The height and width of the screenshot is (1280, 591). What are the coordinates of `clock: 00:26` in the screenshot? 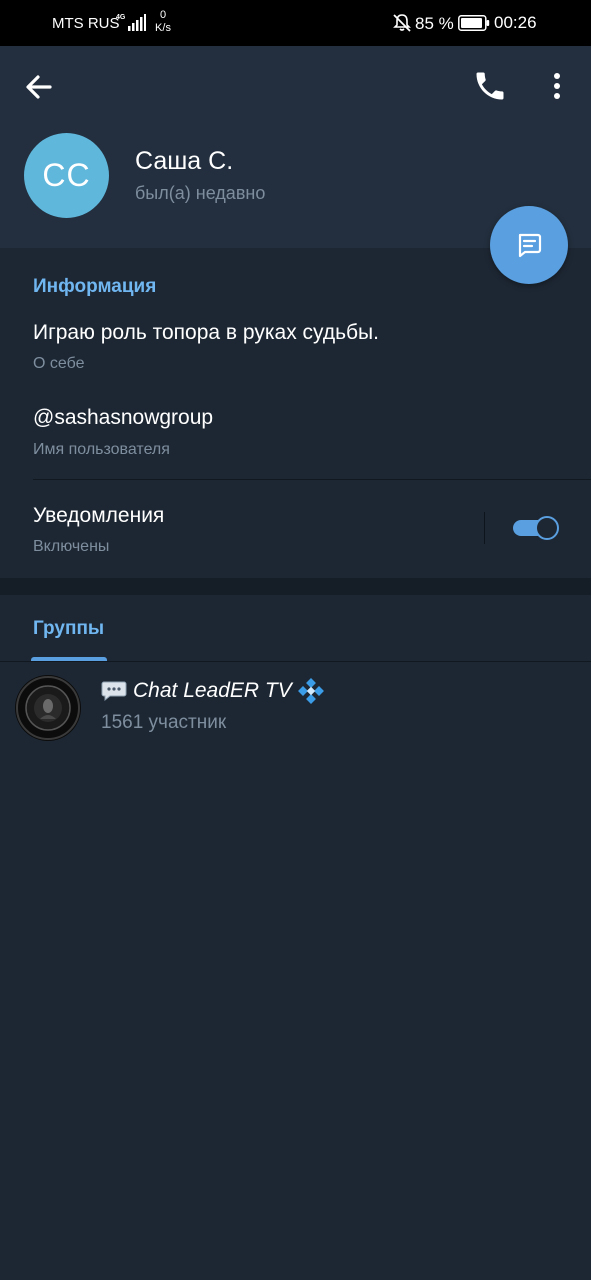 It's located at (515, 22).